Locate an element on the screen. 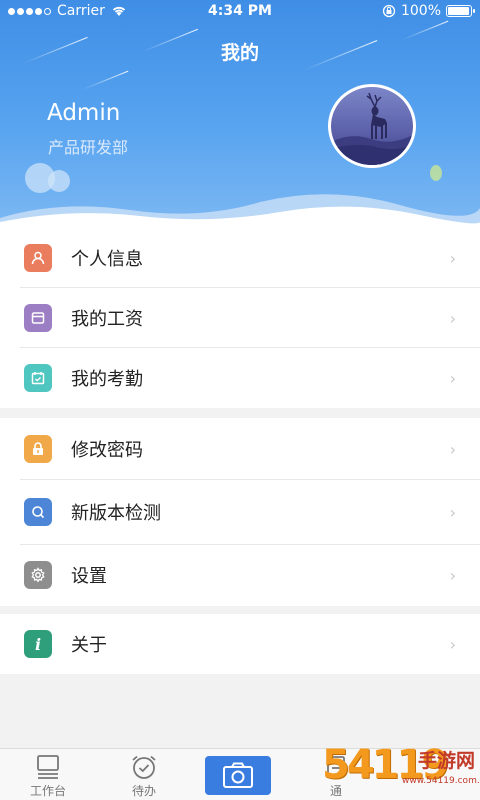  menu-item-label: 我的工资 is located at coordinates (107, 319).